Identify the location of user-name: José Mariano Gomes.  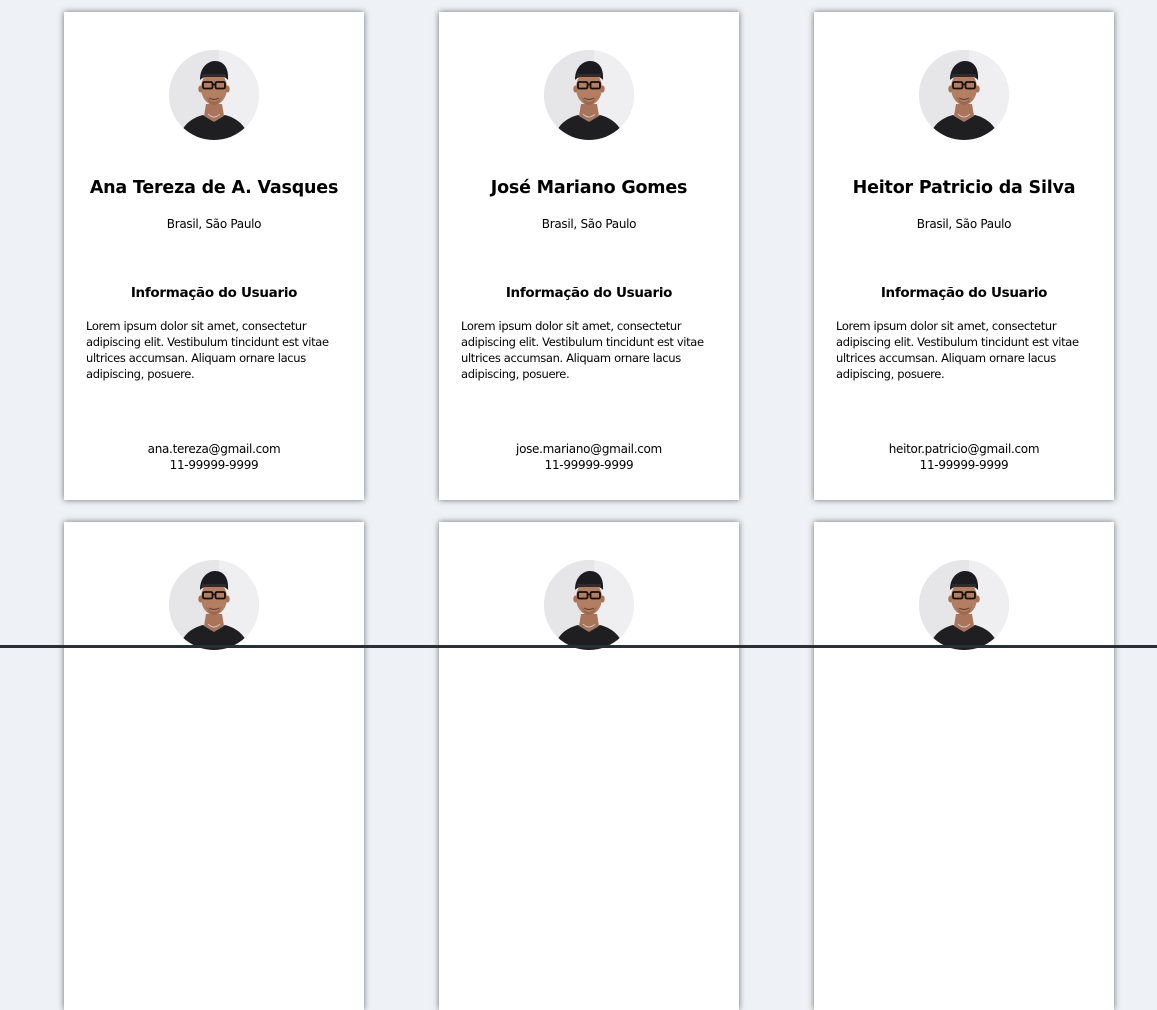
(589, 188).